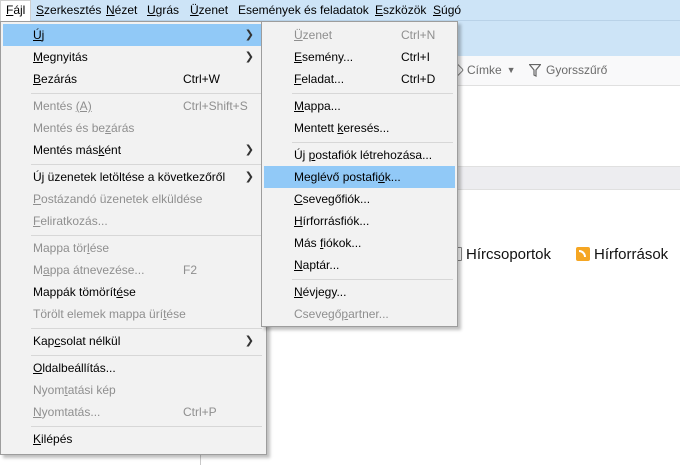  What do you see at coordinates (400, 10) in the screenshot?
I see `menubar-tools: Eszközök` at bounding box center [400, 10].